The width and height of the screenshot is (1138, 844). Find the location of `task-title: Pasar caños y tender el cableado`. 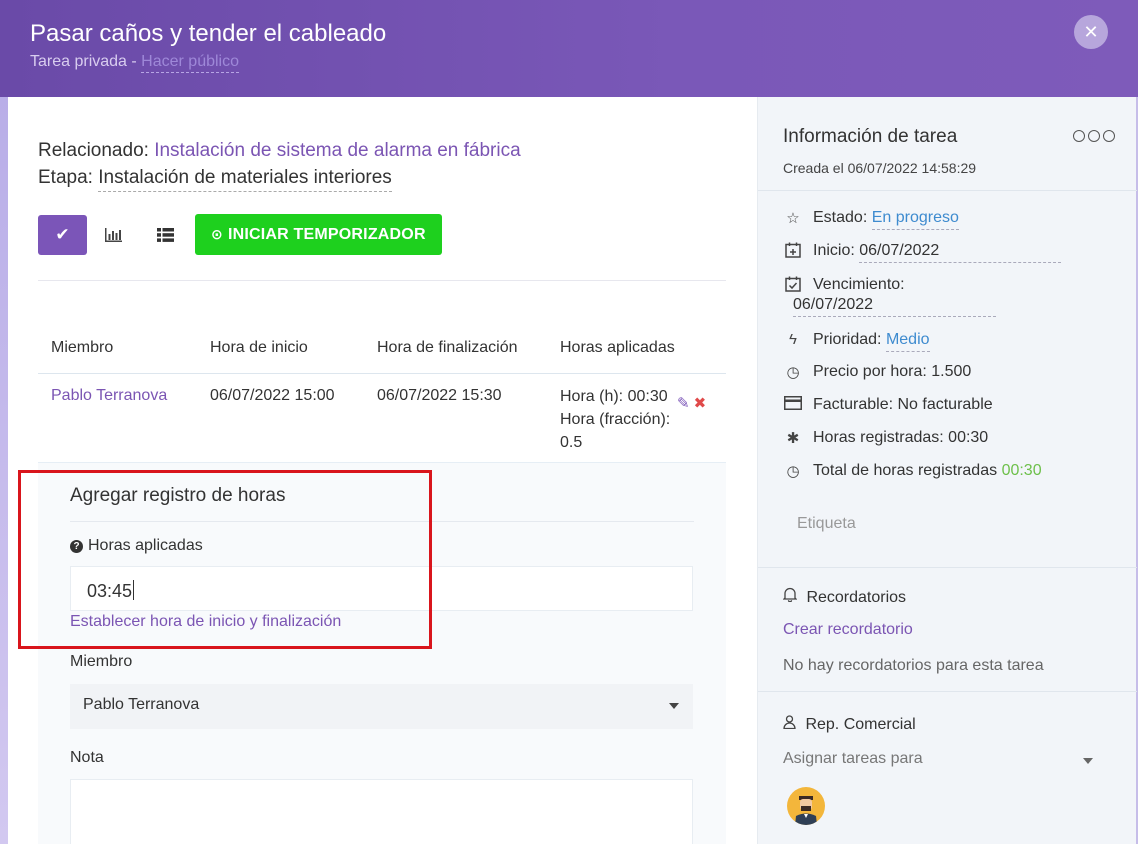

task-title: Pasar caños y tender el cableado is located at coordinates (208, 33).